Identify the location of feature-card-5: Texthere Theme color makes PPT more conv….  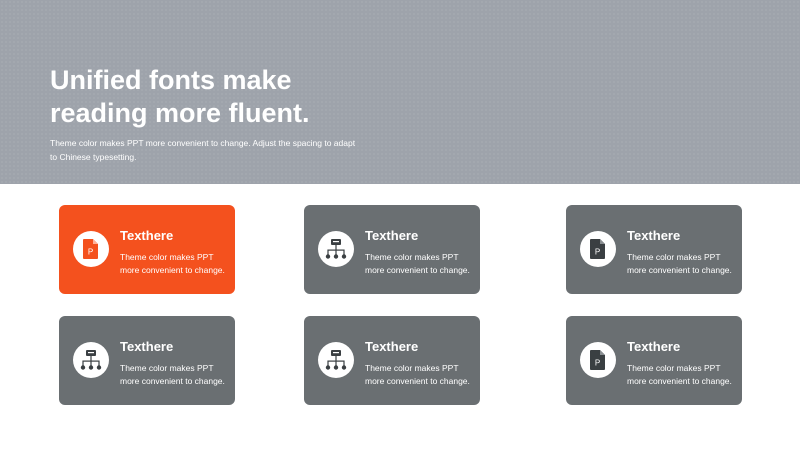
(392, 360).